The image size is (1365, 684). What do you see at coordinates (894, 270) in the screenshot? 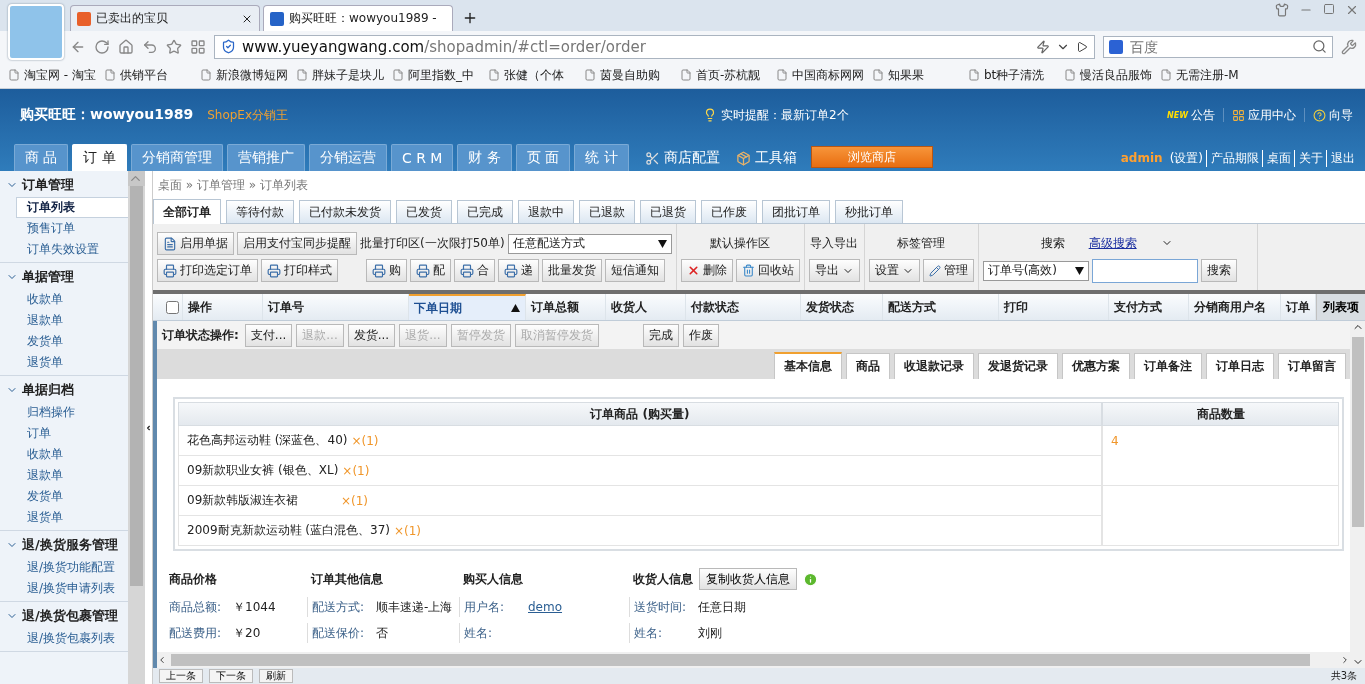
I see `tag-set-button: 设置` at bounding box center [894, 270].